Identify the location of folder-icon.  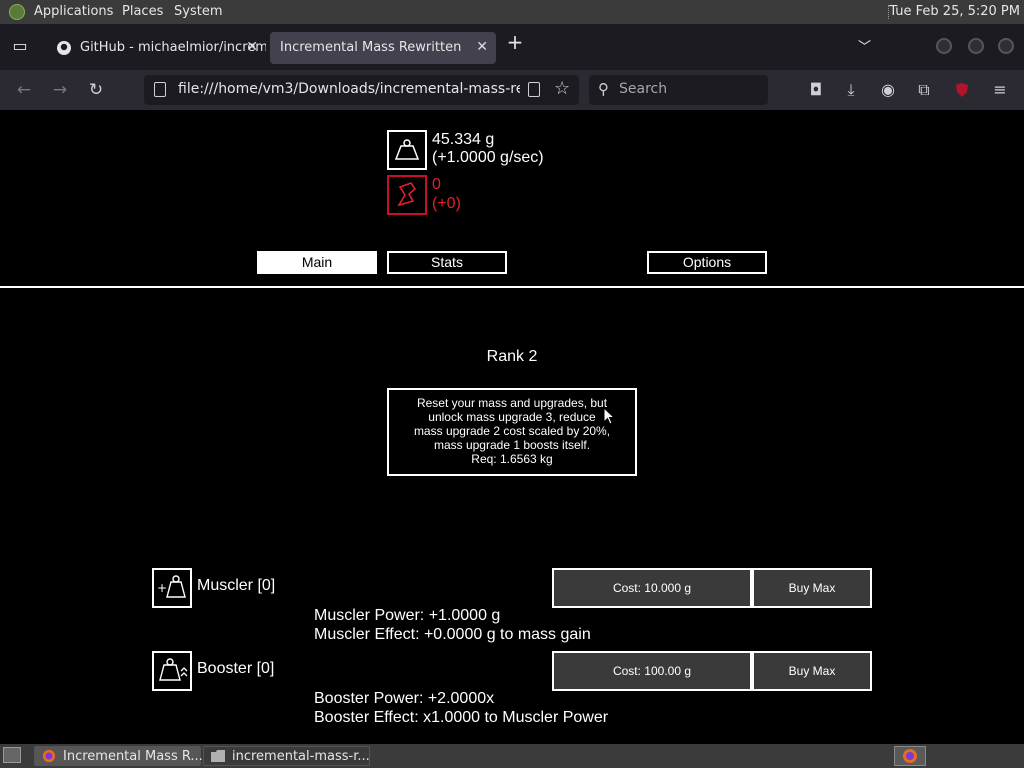
(218, 756).